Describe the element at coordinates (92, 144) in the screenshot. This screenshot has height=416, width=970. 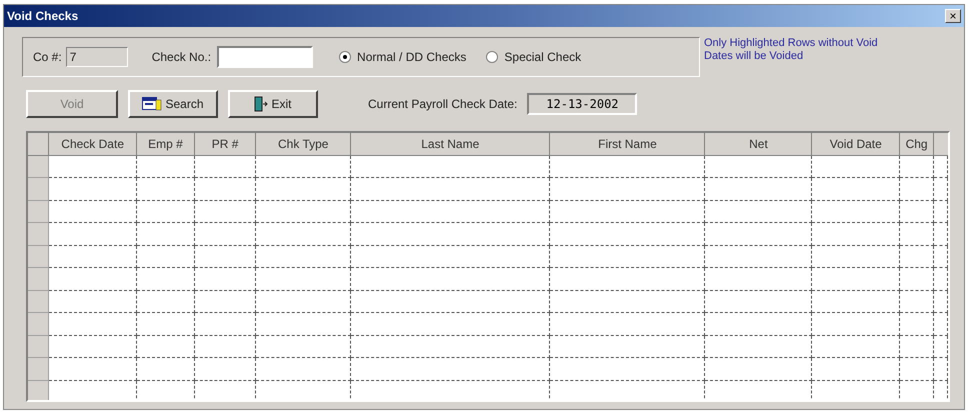
I see `column-header: Check Date` at that location.